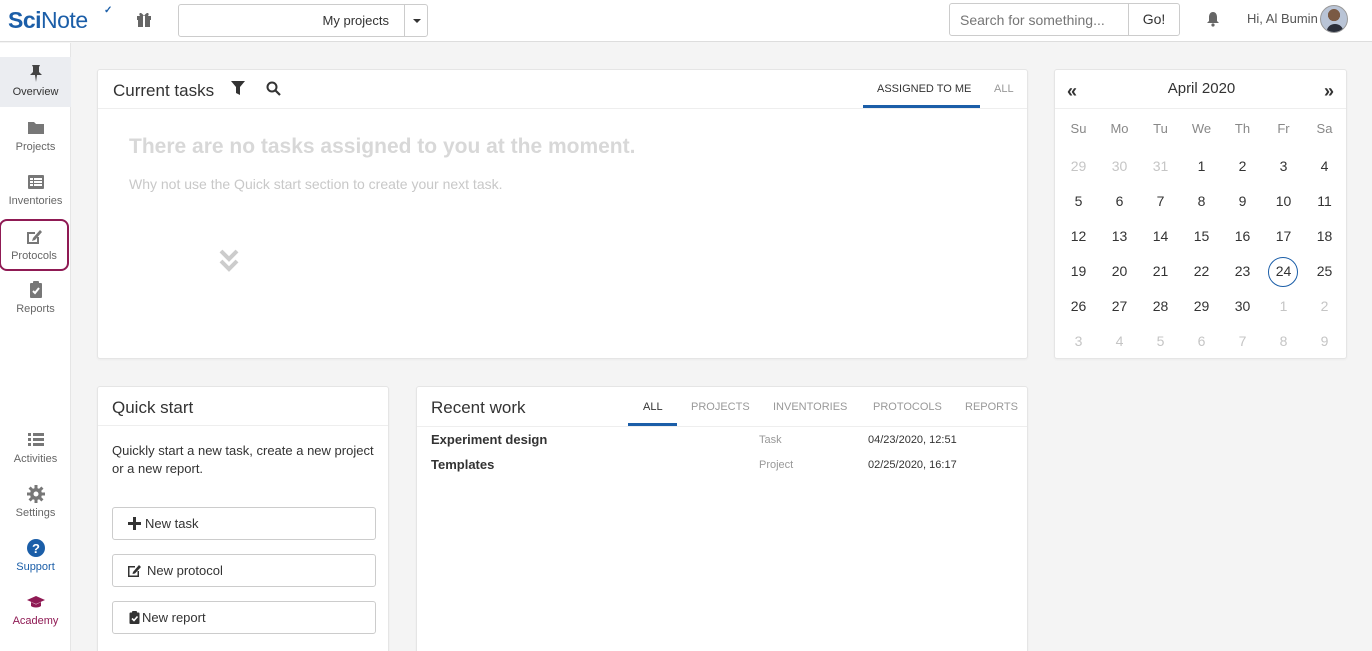 This screenshot has width=1372, height=651. I want to click on gift-icon, so click(144, 19).